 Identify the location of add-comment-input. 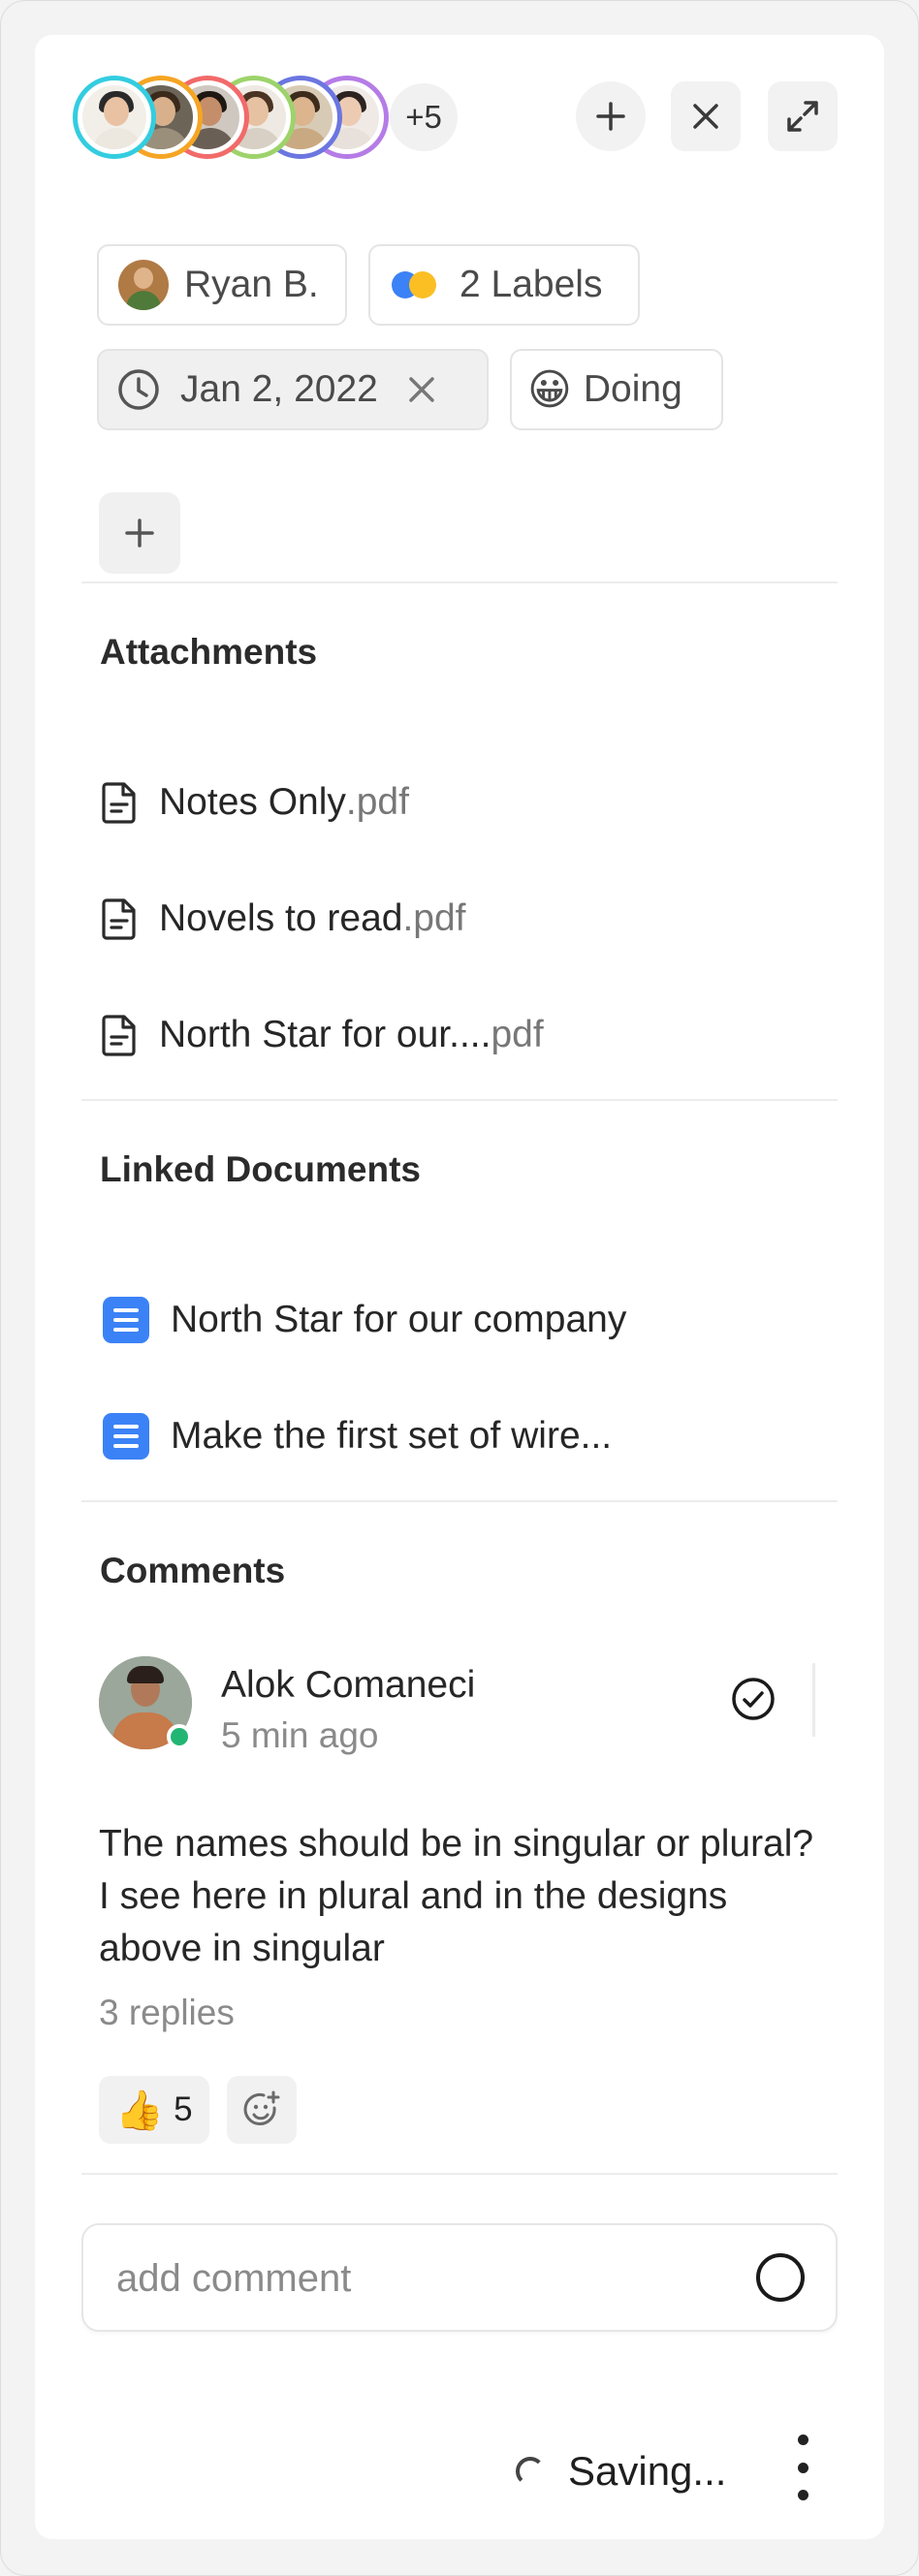
(426, 2278).